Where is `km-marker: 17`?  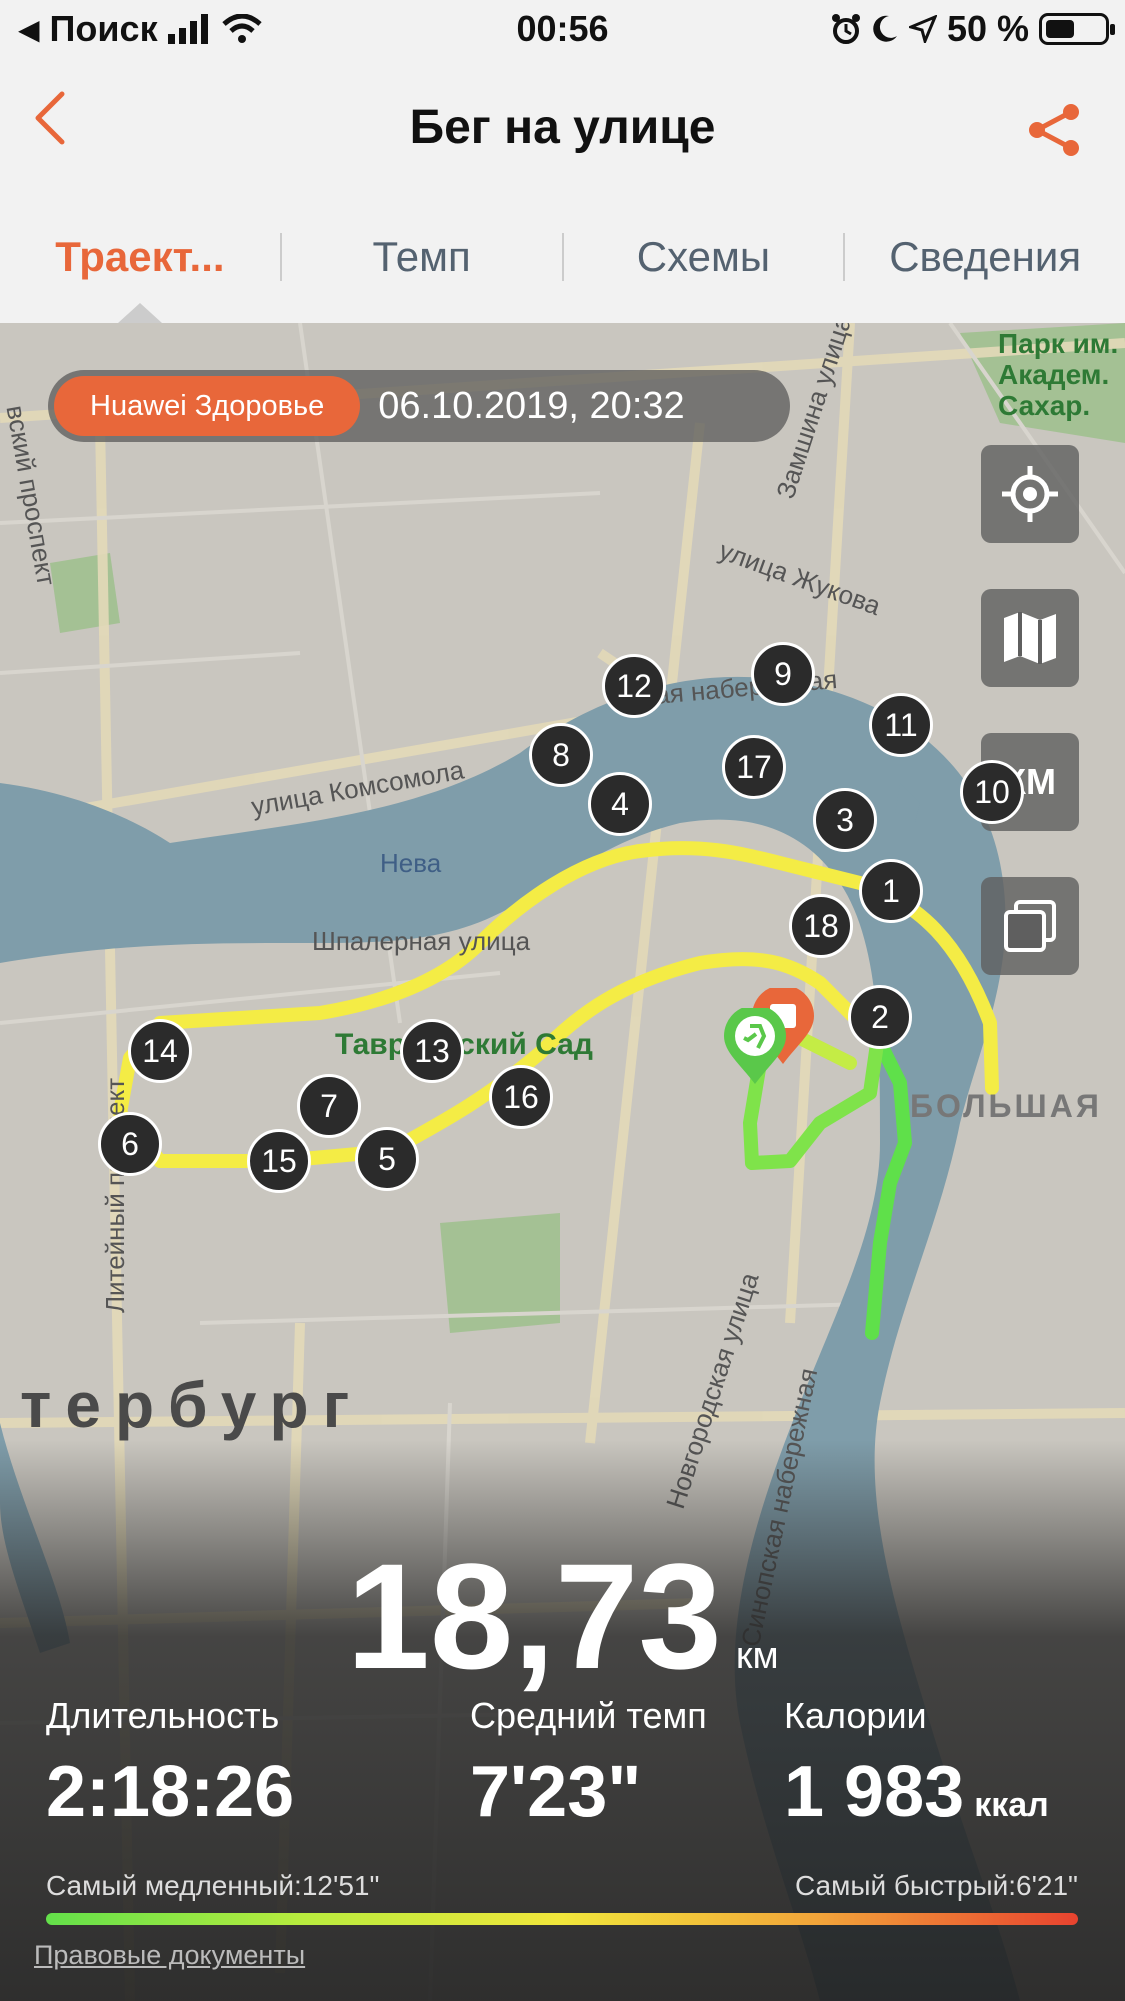 km-marker: 17 is located at coordinates (754, 767).